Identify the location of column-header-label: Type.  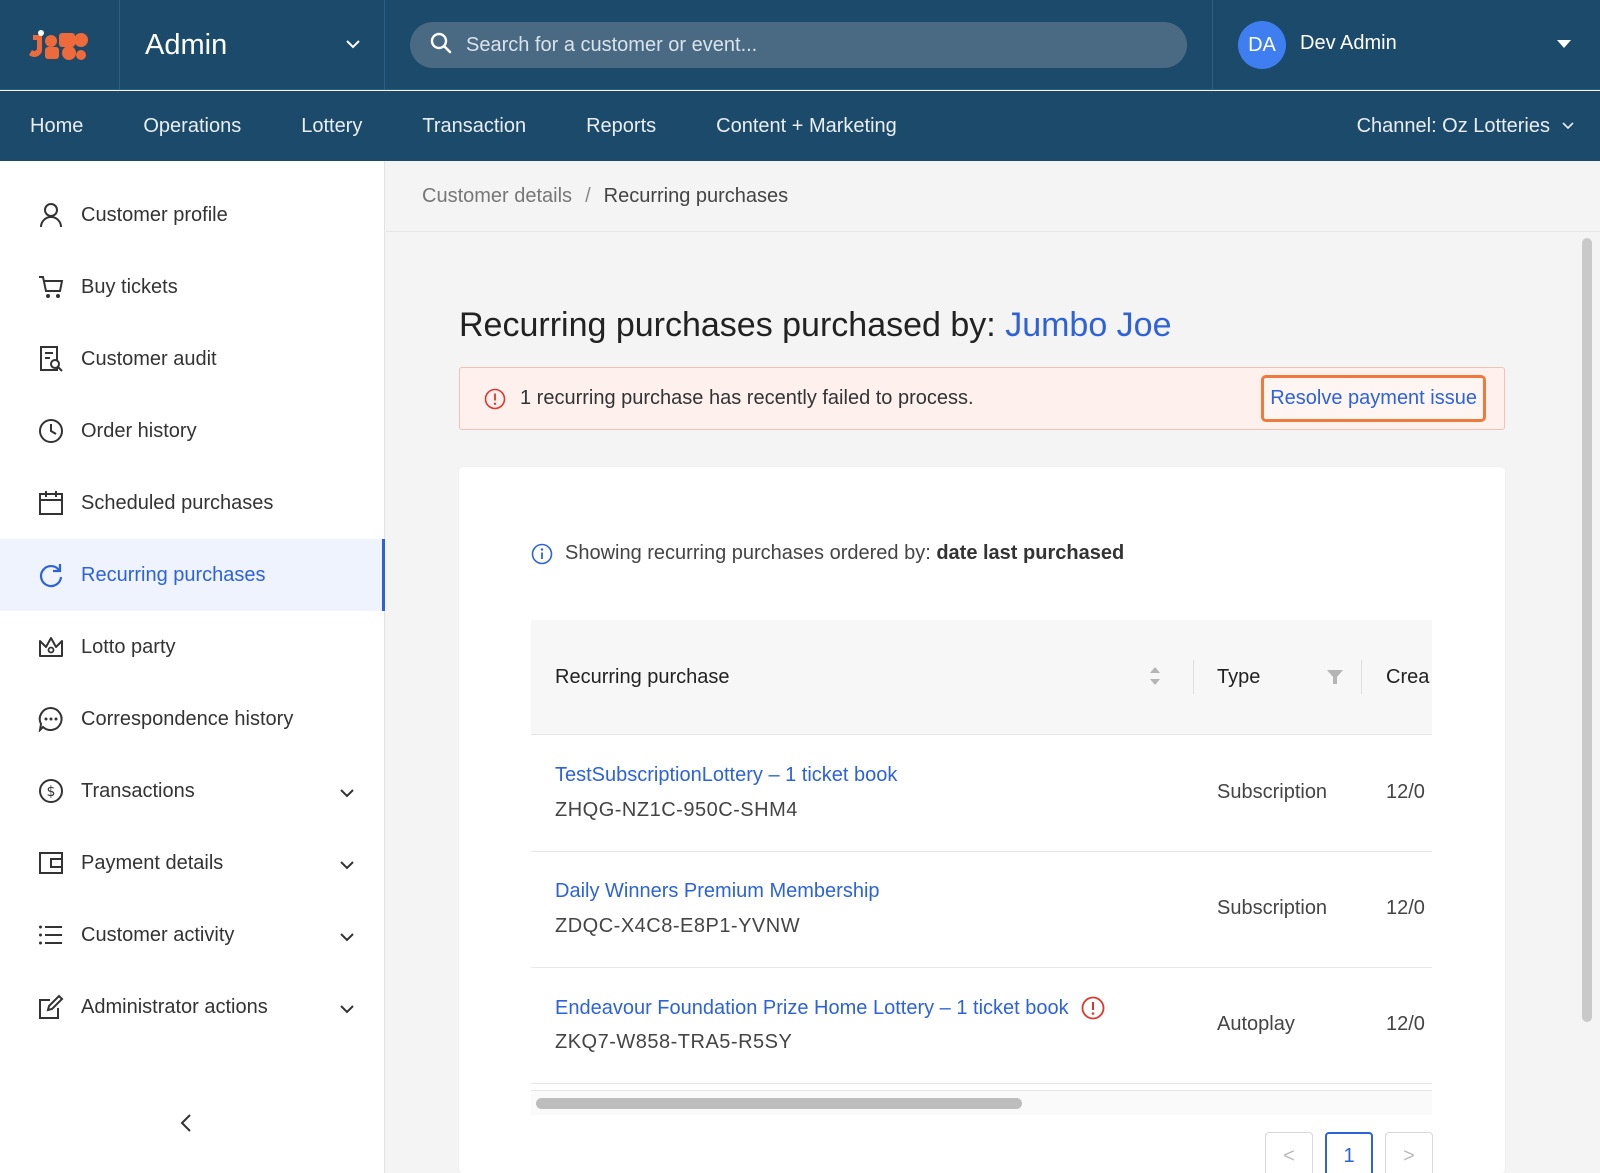
(1239, 677).